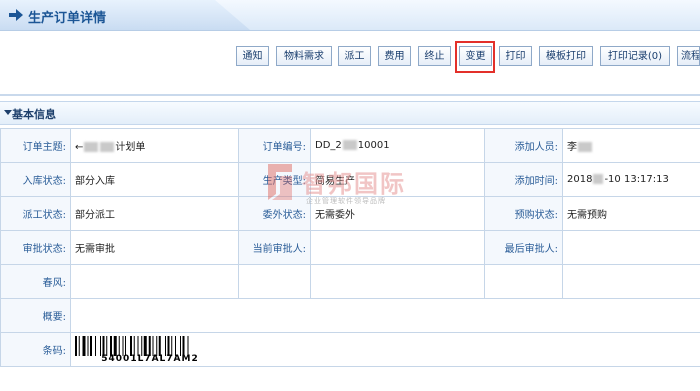 The height and width of the screenshot is (391, 700). Describe the element at coordinates (35, 315) in the screenshot. I see `summary-label: 概要:` at that location.